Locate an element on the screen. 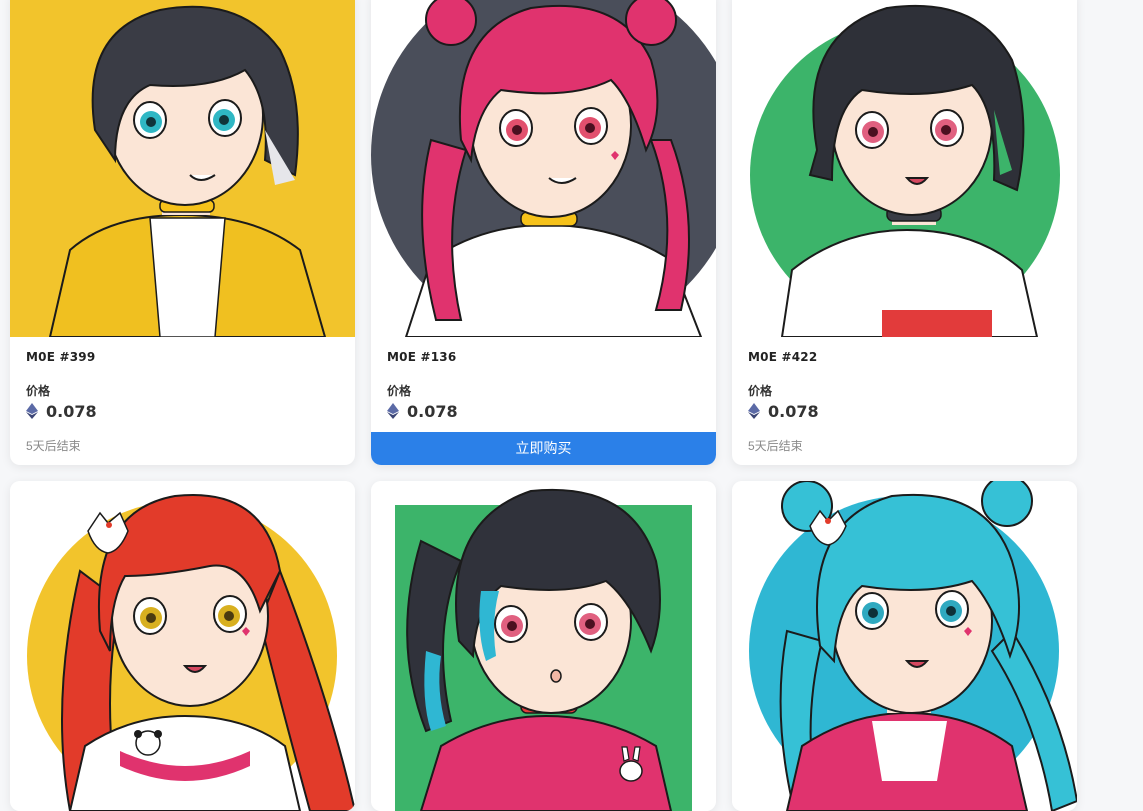 The height and width of the screenshot is (811, 1143). buy-now-button: 立即购买 is located at coordinates (543, 448).